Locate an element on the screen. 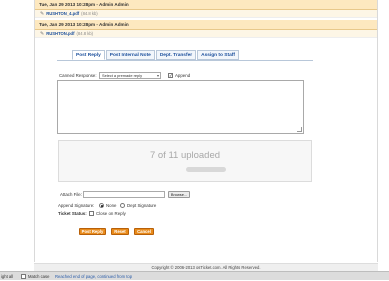 The image size is (389, 281). resize-handle-icon is located at coordinates (299, 129).